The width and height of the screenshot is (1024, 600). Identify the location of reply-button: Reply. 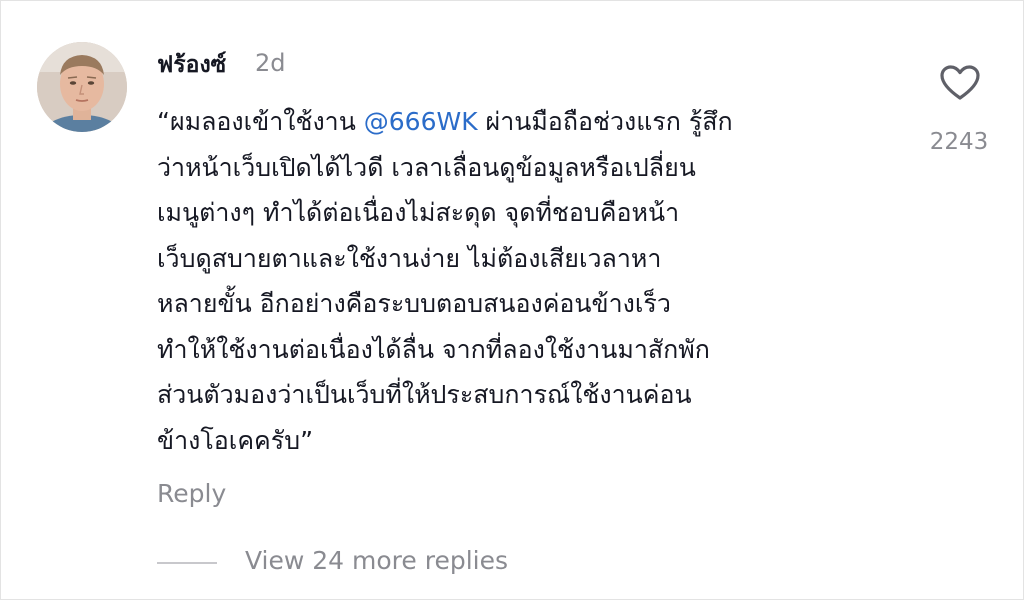
(191, 493).